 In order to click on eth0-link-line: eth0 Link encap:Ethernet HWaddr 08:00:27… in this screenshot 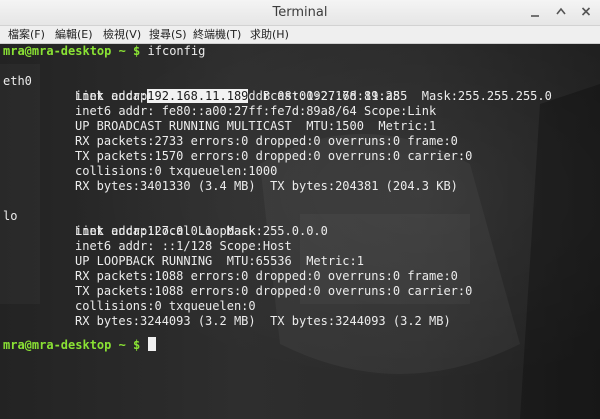, I will do `click(301, 81)`.